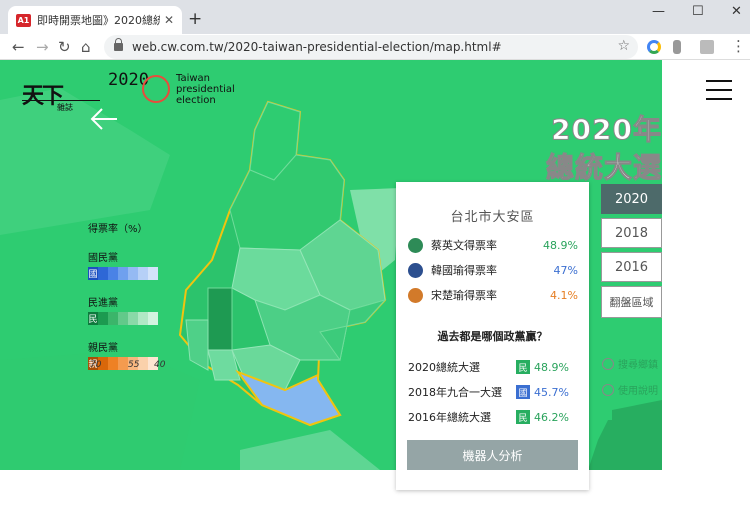 This screenshot has height=523, width=750. I want to click on logo-rule, so click(61, 100).